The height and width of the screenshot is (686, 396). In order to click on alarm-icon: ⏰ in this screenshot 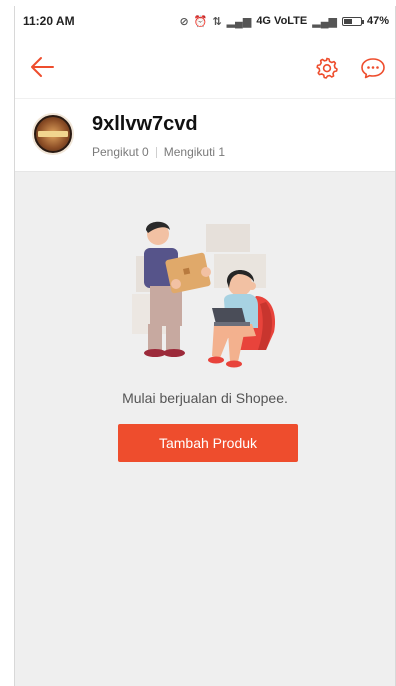, I will do `click(200, 21)`.